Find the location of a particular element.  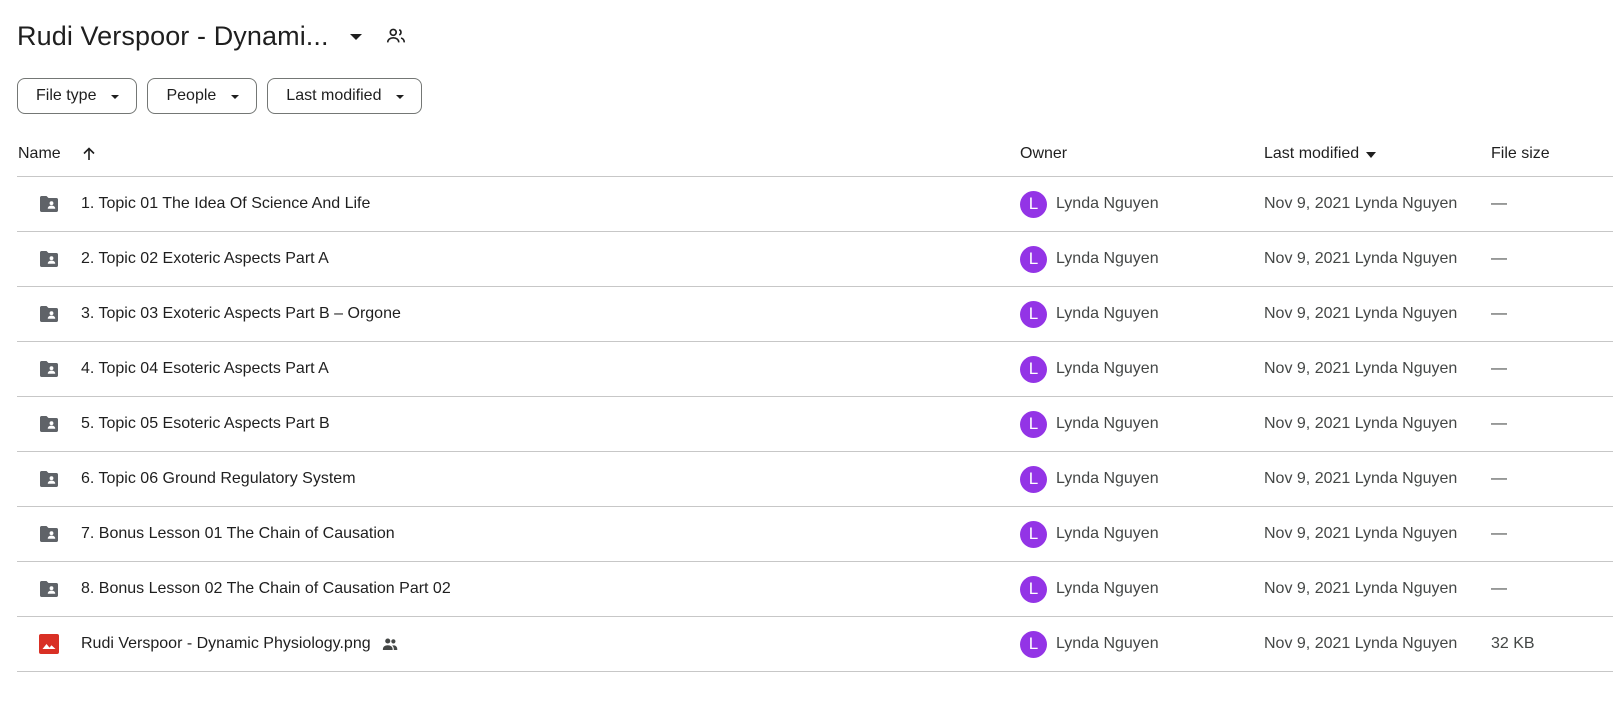

name-column-header: Name is located at coordinates (58, 154).